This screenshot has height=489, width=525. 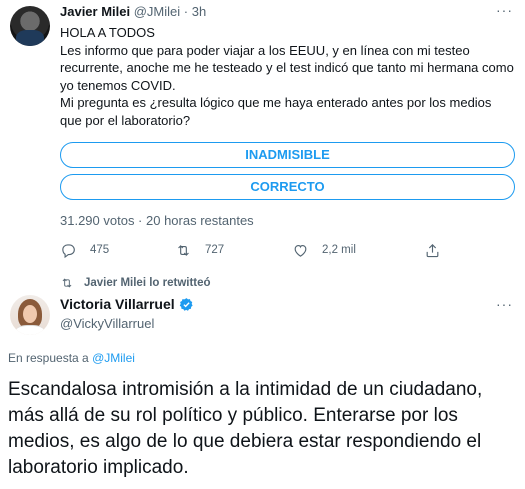 I want to click on share-icon, so click(x=432, y=250).